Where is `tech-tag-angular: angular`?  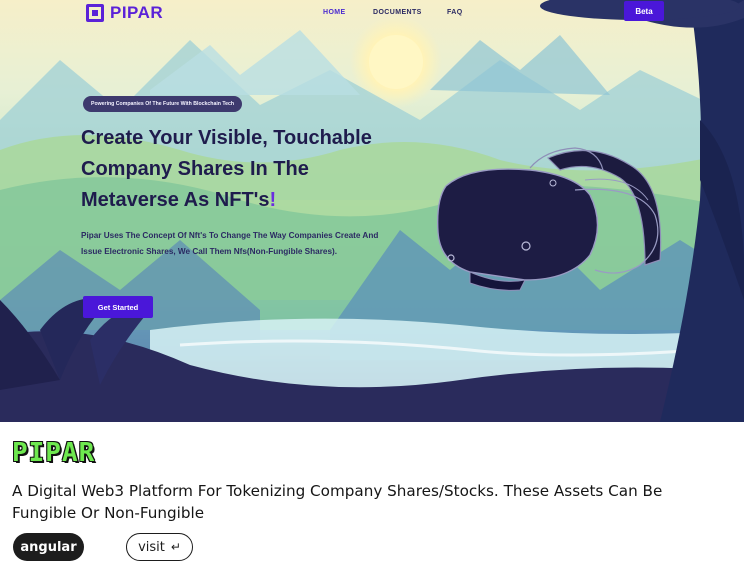
tech-tag-angular: angular is located at coordinates (48, 547).